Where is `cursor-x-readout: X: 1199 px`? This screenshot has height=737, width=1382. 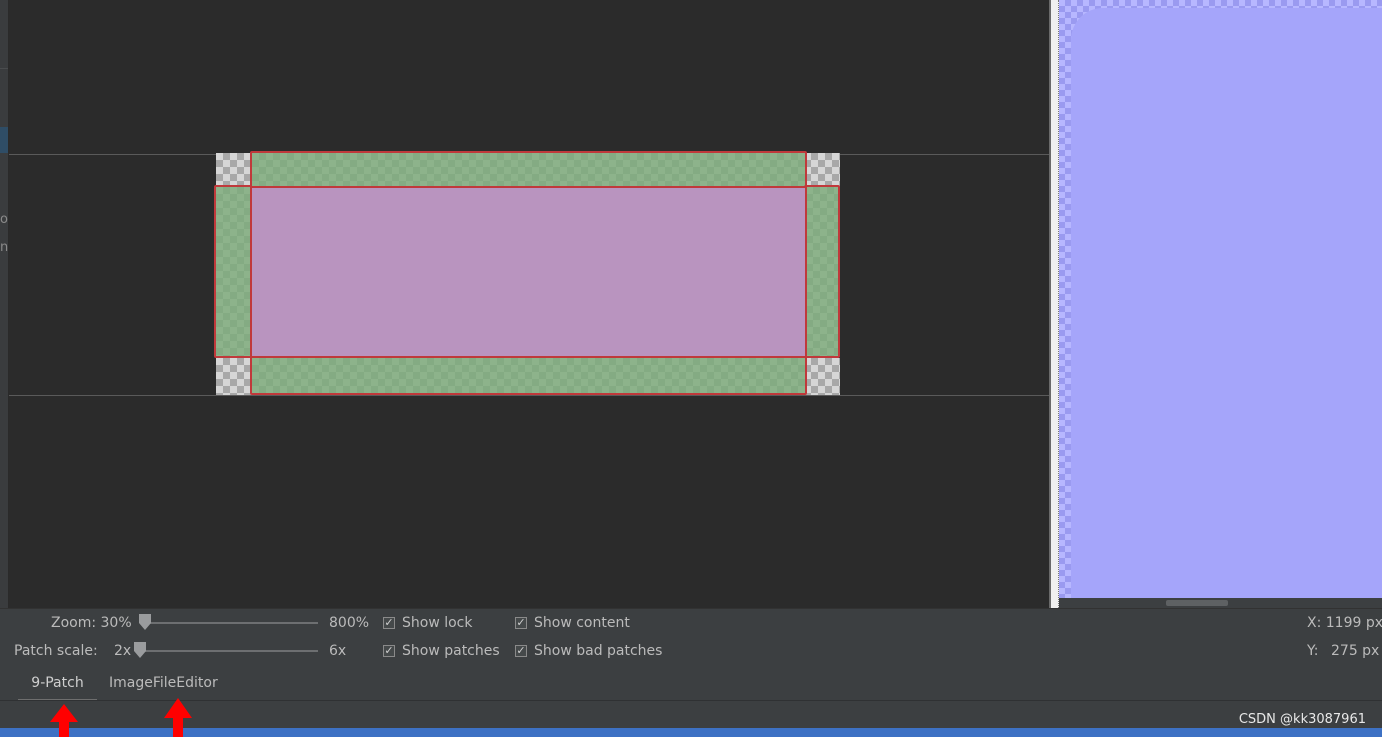
cursor-x-readout: X: 1199 px is located at coordinates (1344, 623).